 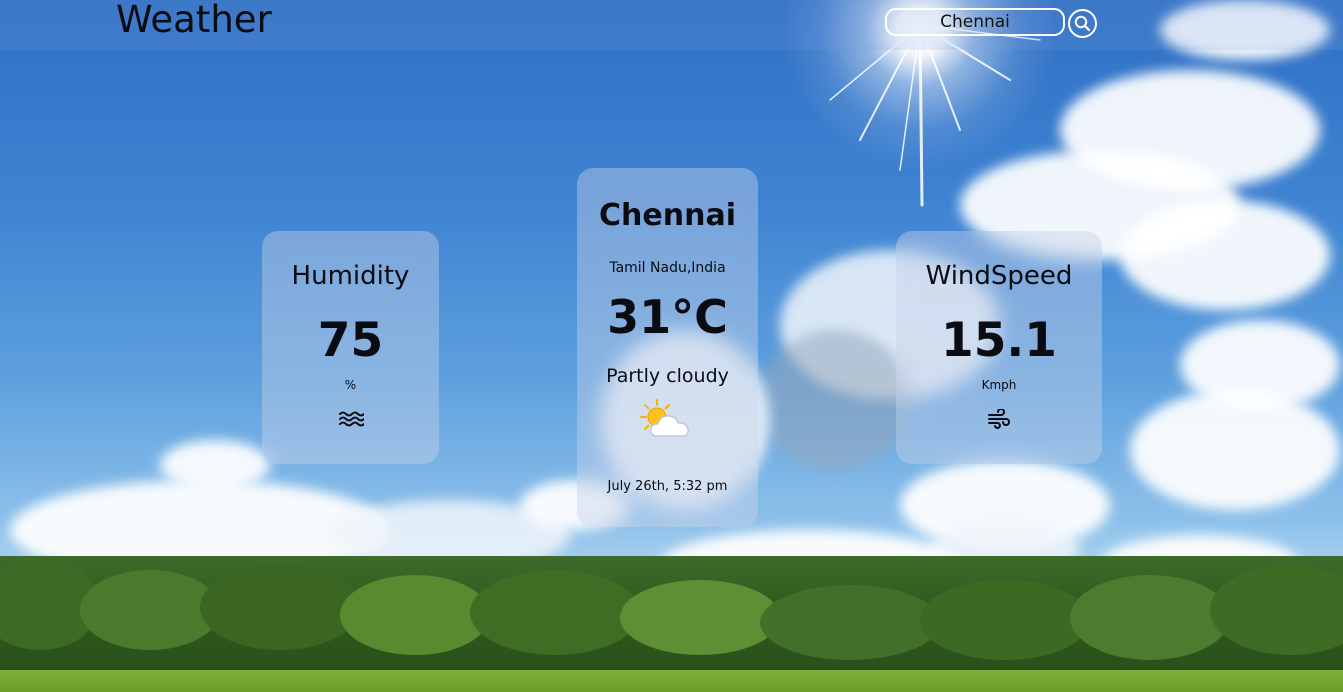 I want to click on partly-cloudy-icon, so click(x=667, y=420).